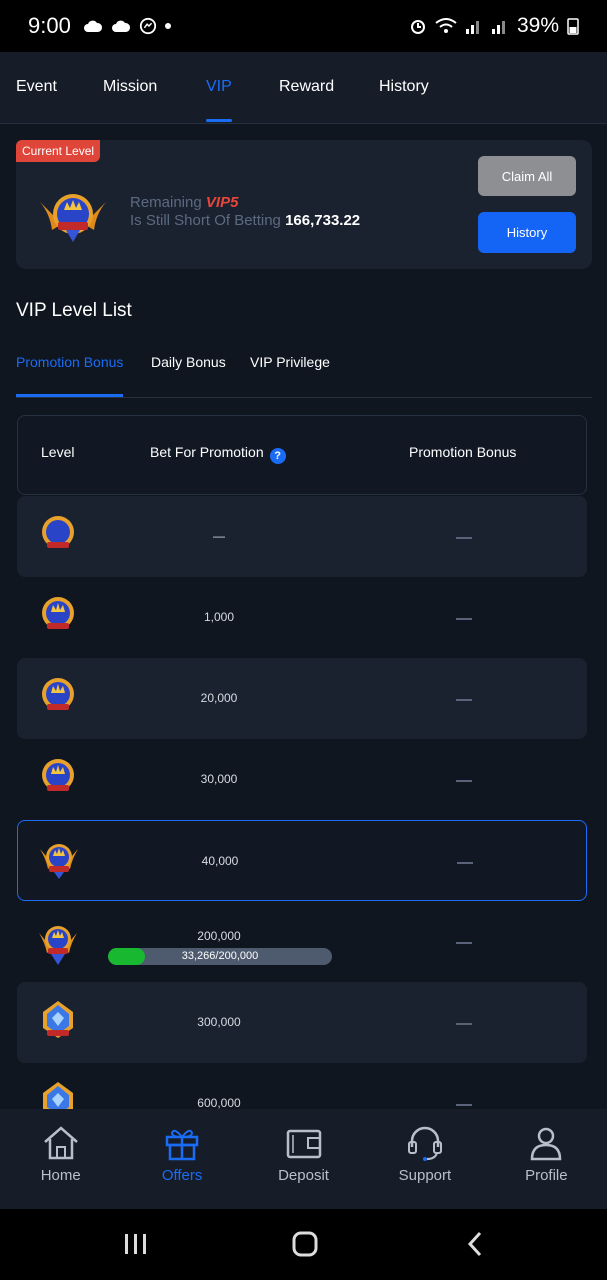 This screenshot has width=607, height=1280. I want to click on current-level-badge: Current Level, so click(58, 151).